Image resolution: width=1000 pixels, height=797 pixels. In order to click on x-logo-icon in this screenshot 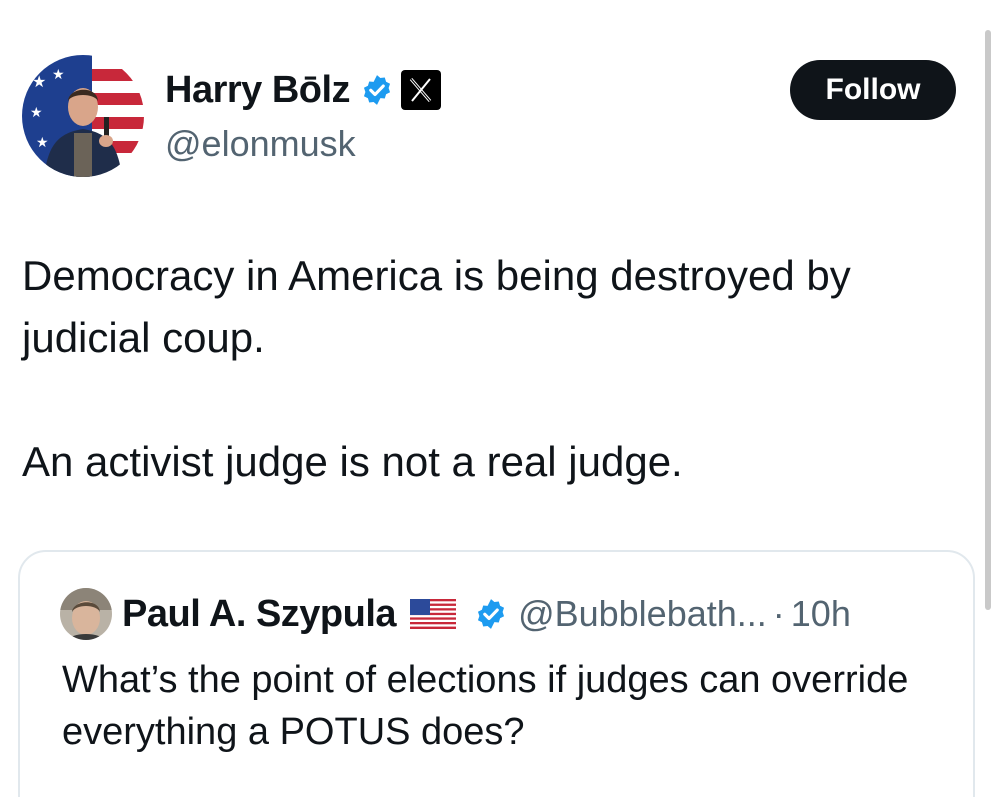, I will do `click(421, 90)`.